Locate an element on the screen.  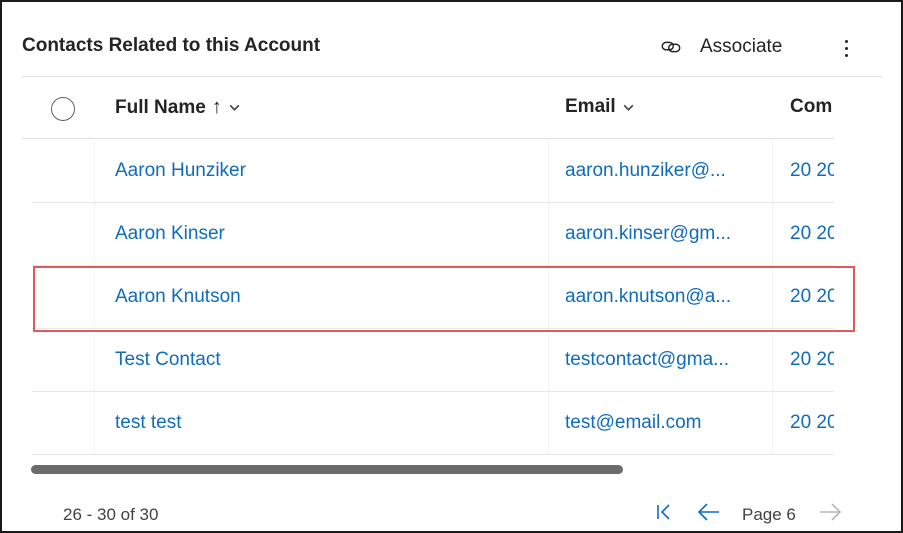
contact-email-link: test@email.com is located at coordinates (633, 423).